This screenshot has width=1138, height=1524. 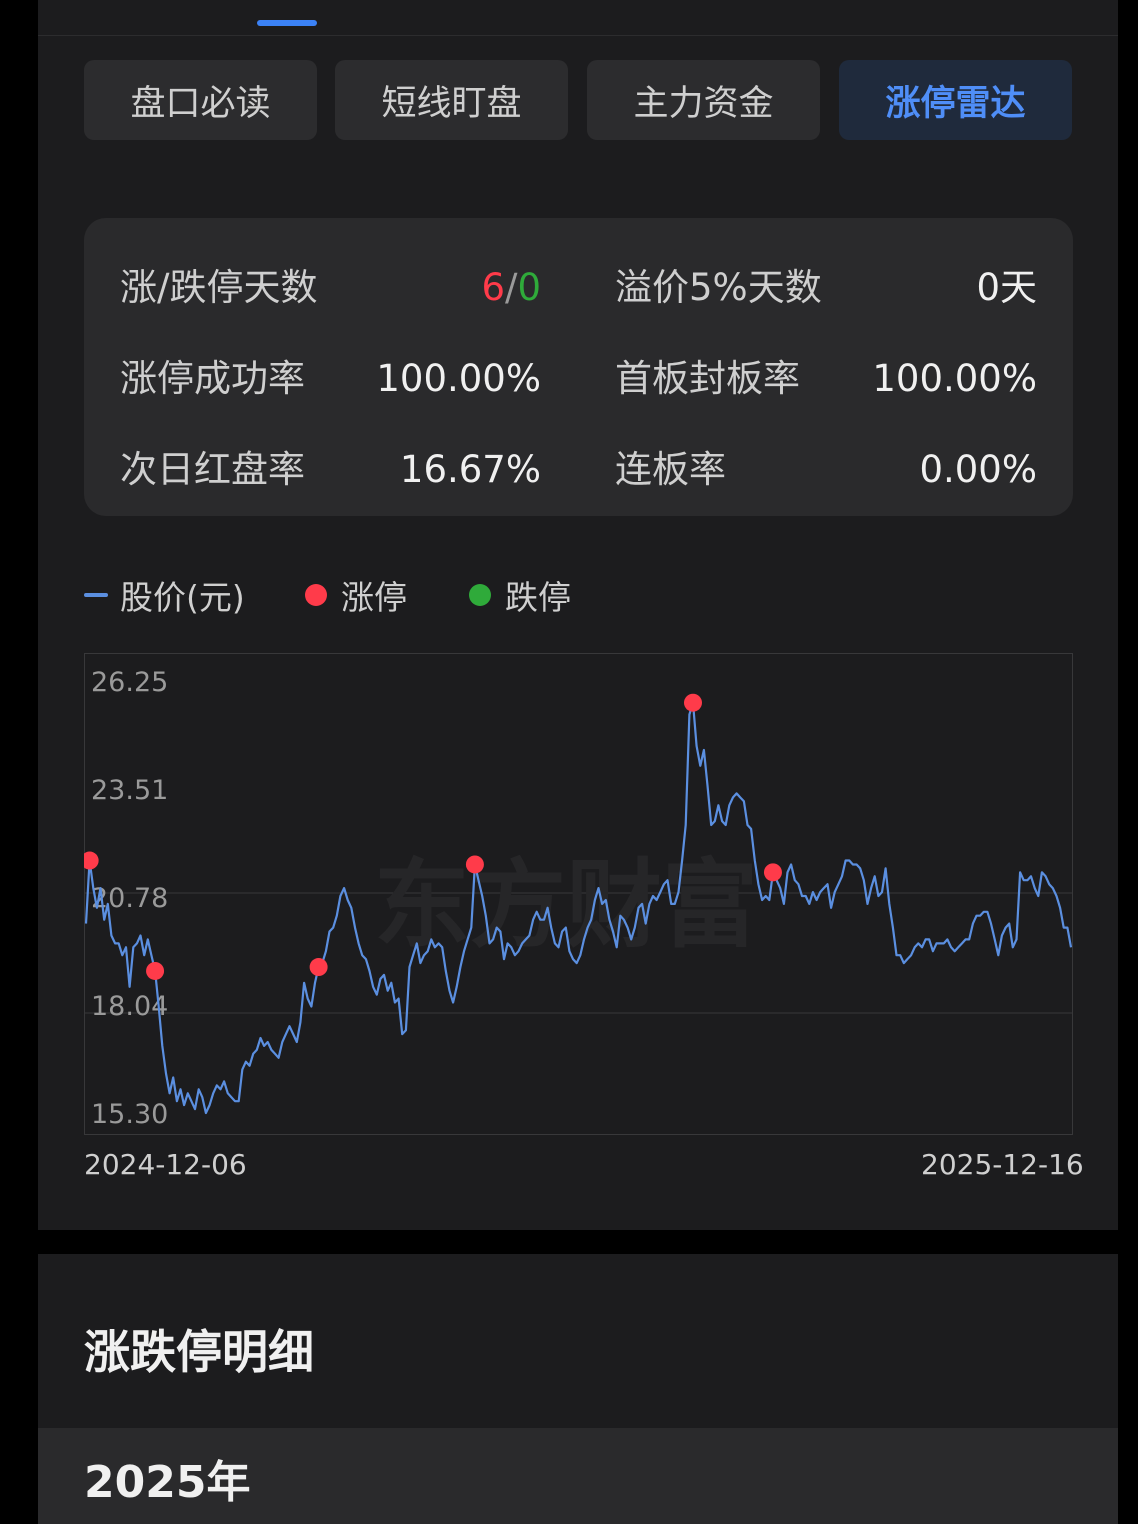 I want to click on year-label: 2025年, so click(x=167, y=1482).